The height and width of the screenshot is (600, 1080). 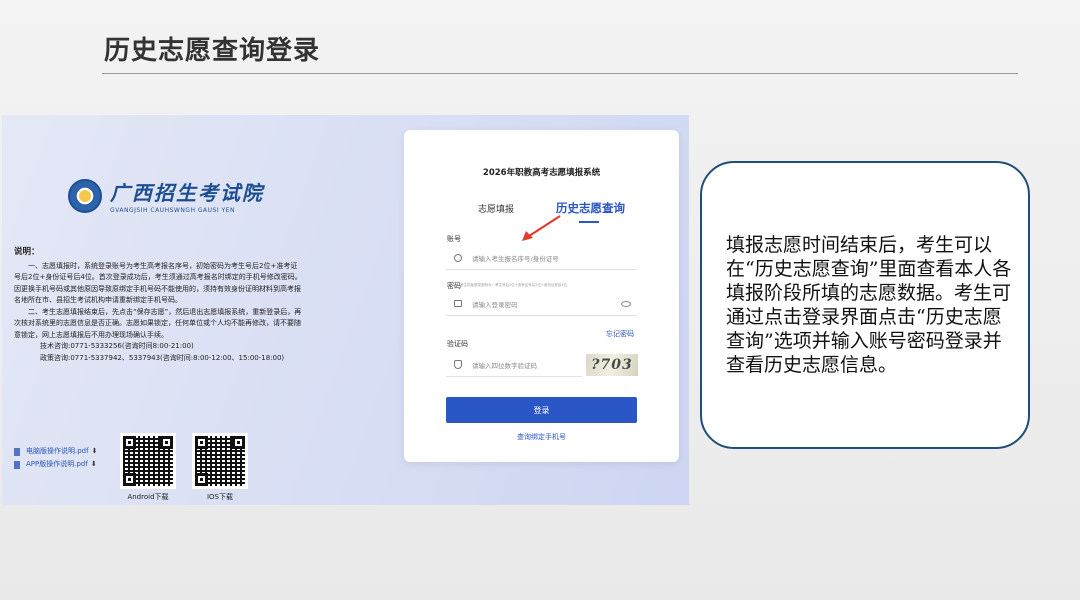 What do you see at coordinates (626, 303) in the screenshot?
I see `eye-off-icon` at bounding box center [626, 303].